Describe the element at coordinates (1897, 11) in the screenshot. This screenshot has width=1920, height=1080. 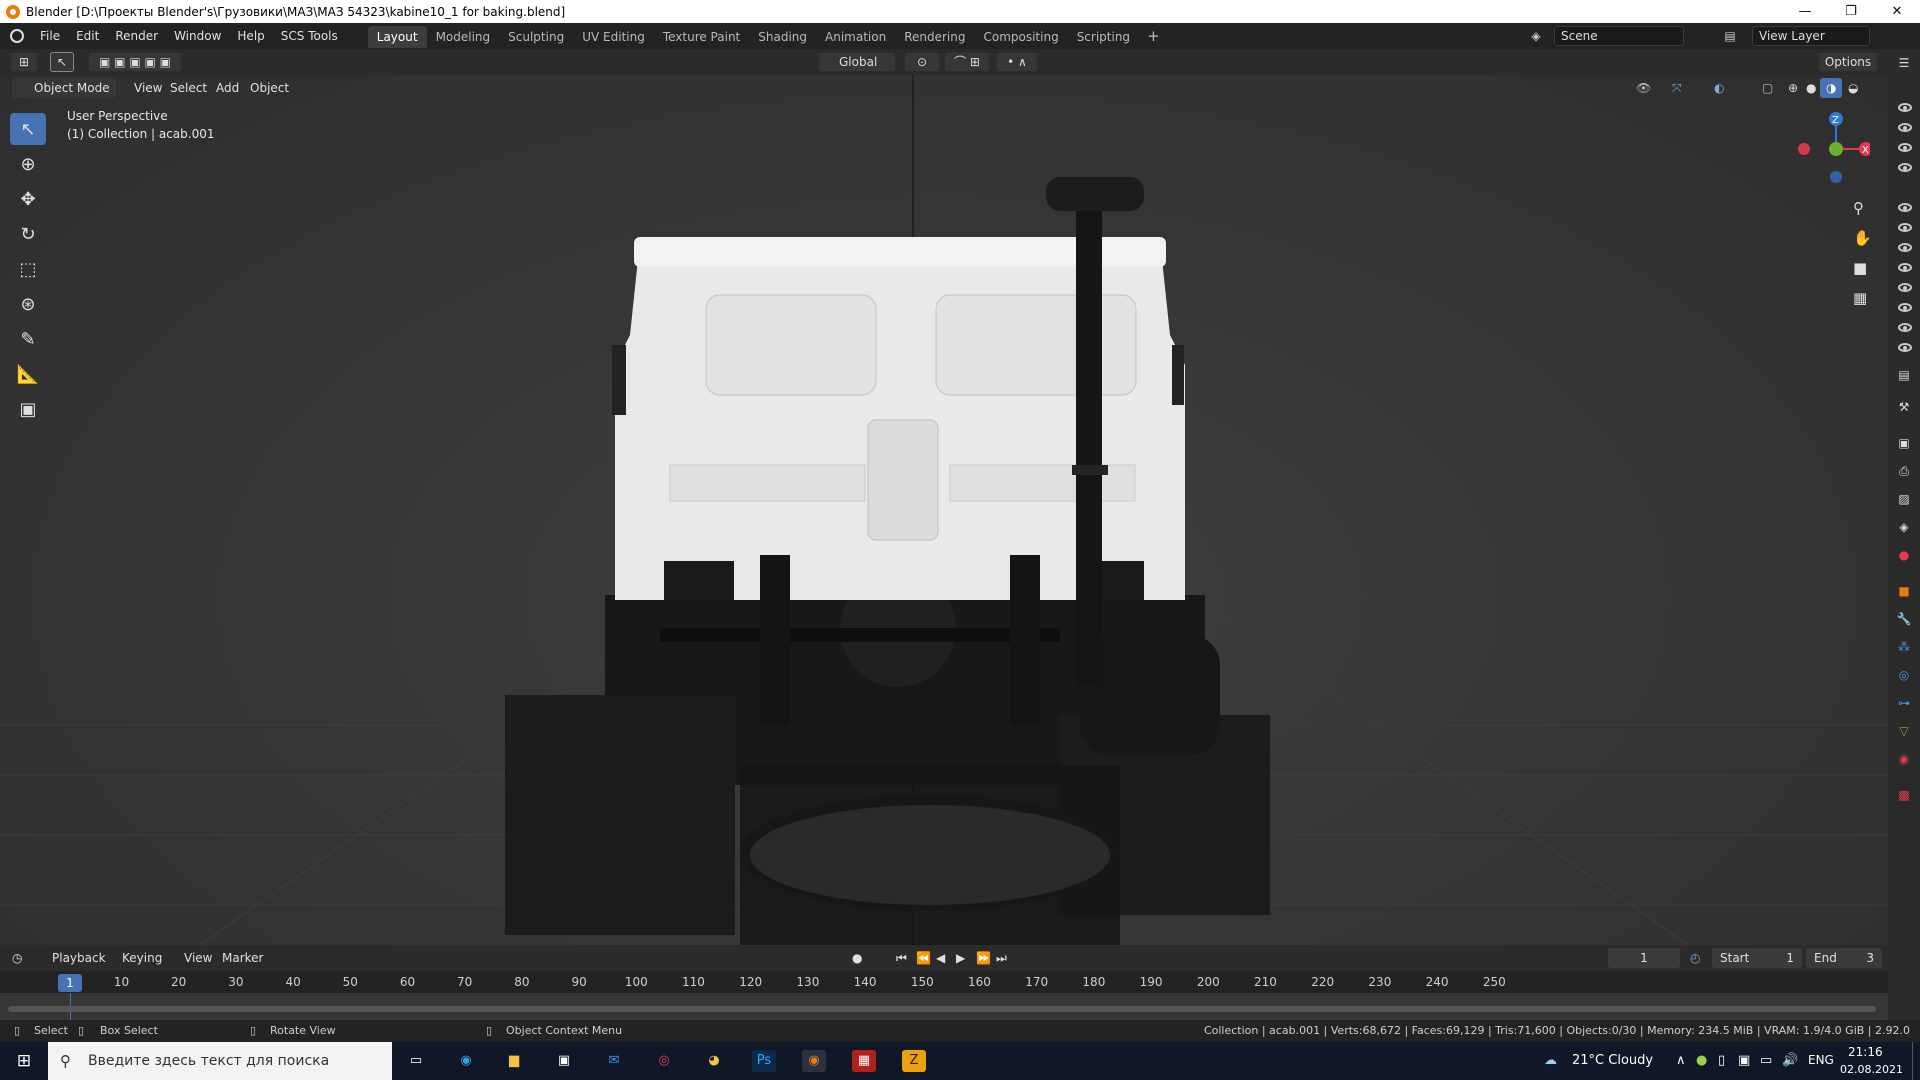
I see `close-button: ✕` at that location.